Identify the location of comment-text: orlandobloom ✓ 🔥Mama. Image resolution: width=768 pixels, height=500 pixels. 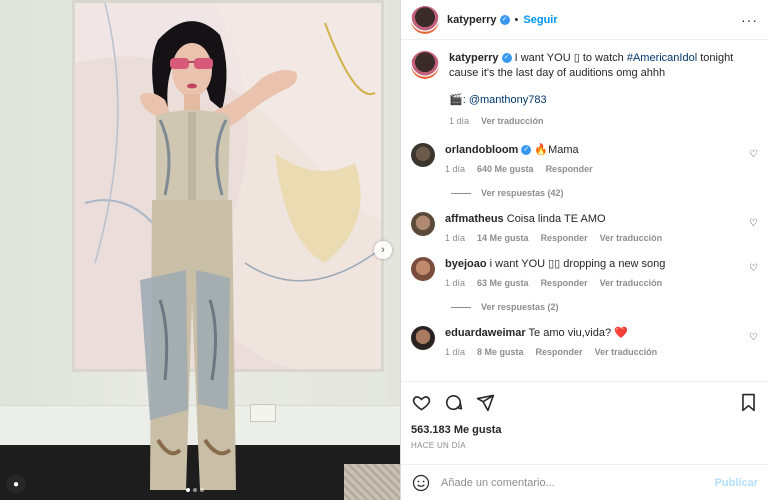
(601, 150).